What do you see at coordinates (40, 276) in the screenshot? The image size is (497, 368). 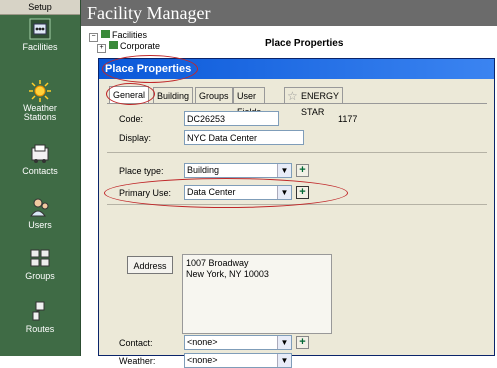 I see `nav-label-groups: Groups` at bounding box center [40, 276].